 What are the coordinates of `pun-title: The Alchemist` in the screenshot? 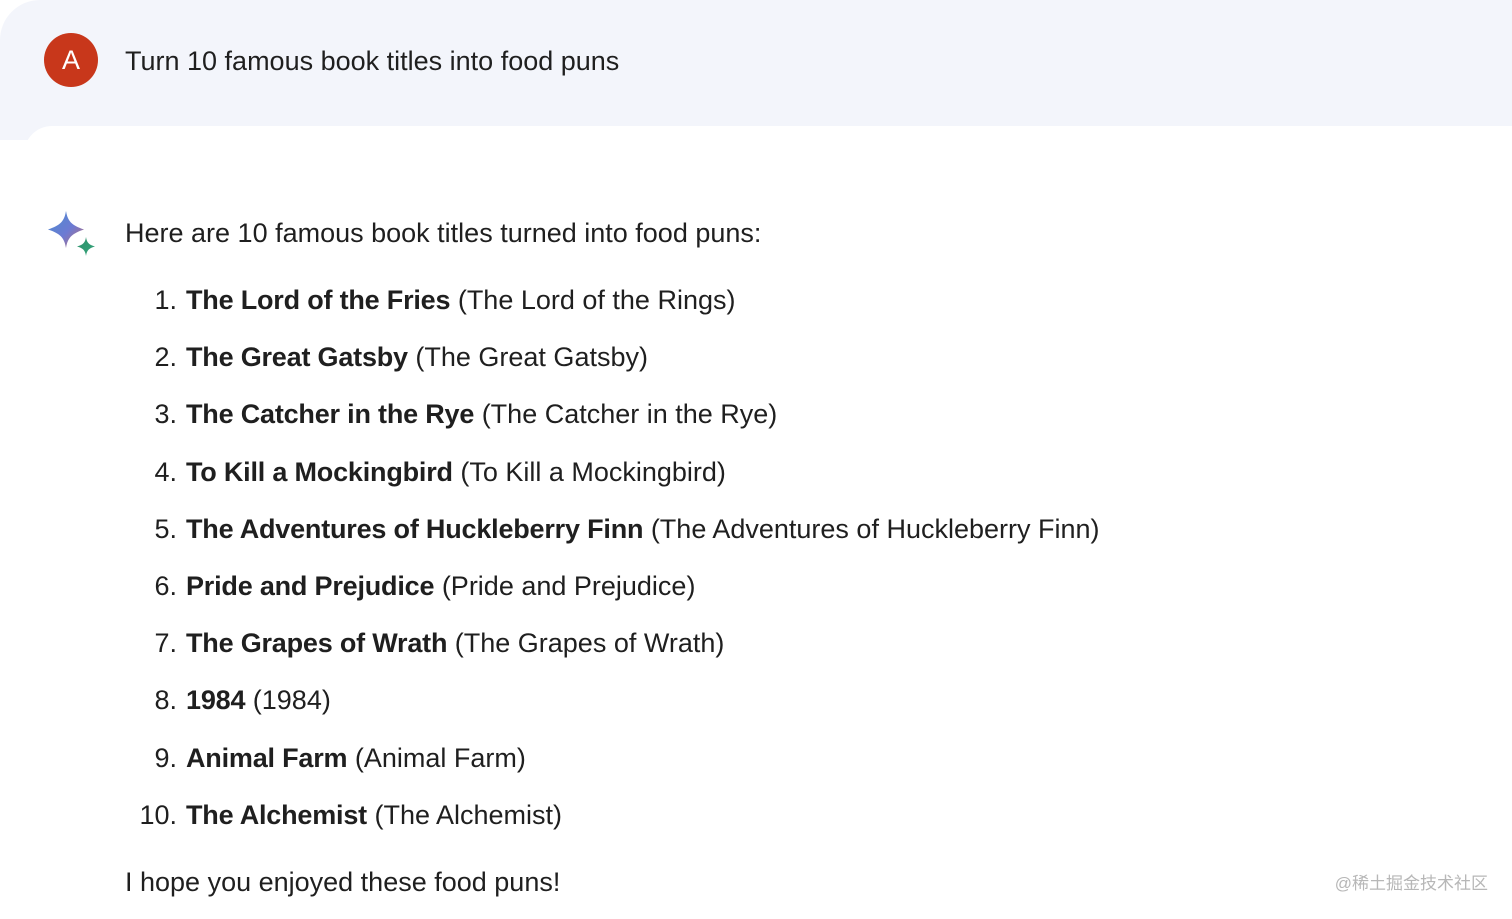 It's located at (276, 814).